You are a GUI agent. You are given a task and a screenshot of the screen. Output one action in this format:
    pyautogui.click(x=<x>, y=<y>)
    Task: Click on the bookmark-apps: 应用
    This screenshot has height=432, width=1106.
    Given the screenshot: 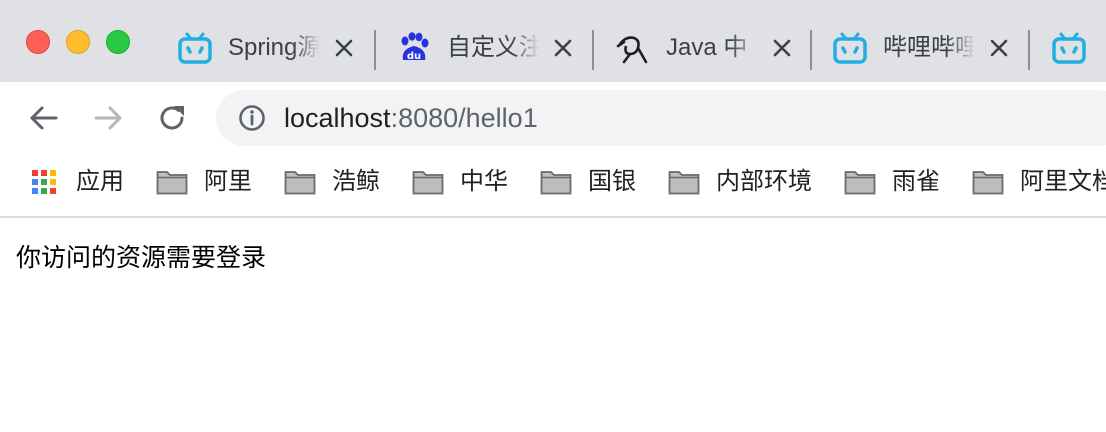 What is the action you would take?
    pyautogui.click(x=85, y=182)
    